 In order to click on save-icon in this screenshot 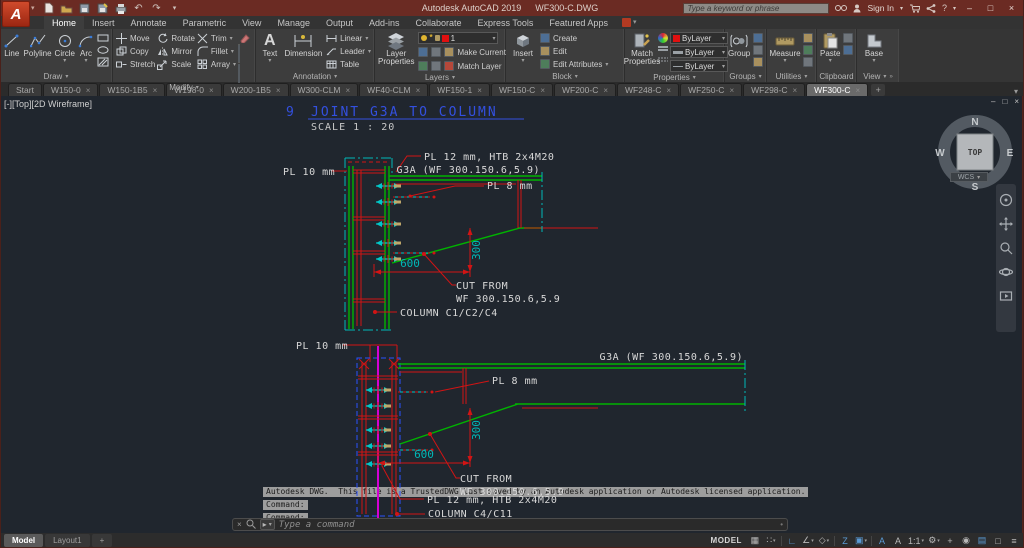, I will do `click(84, 8)`.